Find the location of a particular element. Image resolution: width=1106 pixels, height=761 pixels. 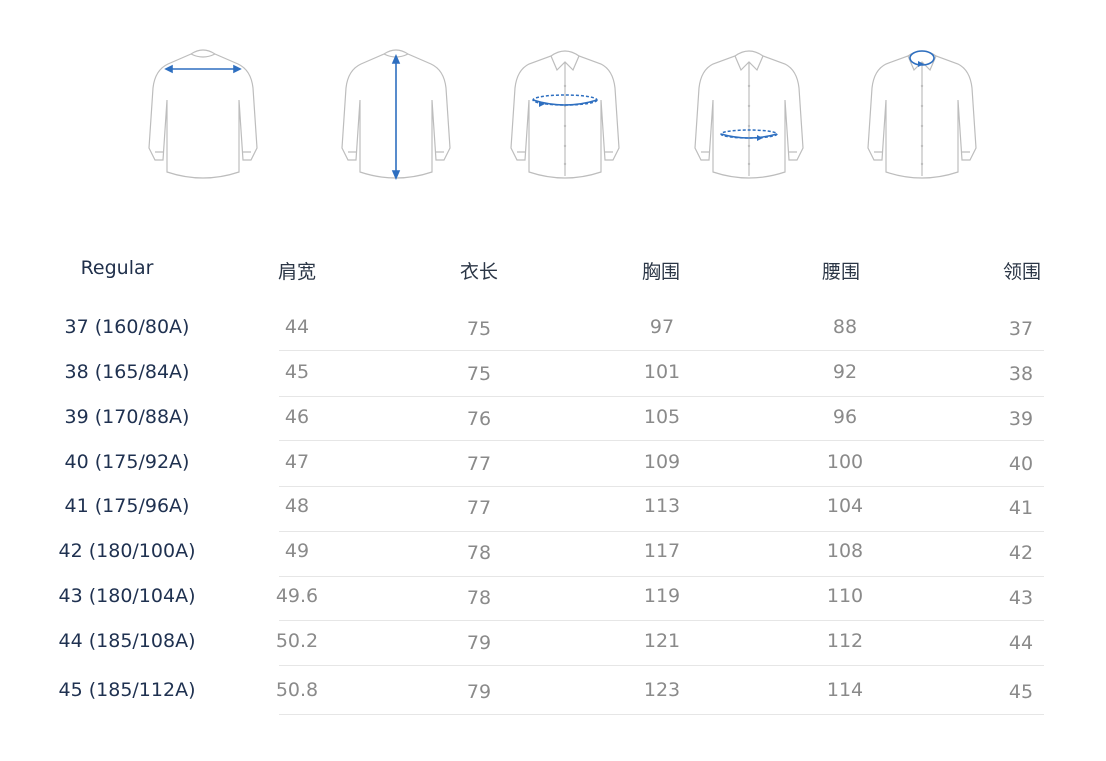

size-label: 39 (170/88A) is located at coordinates (127, 417).